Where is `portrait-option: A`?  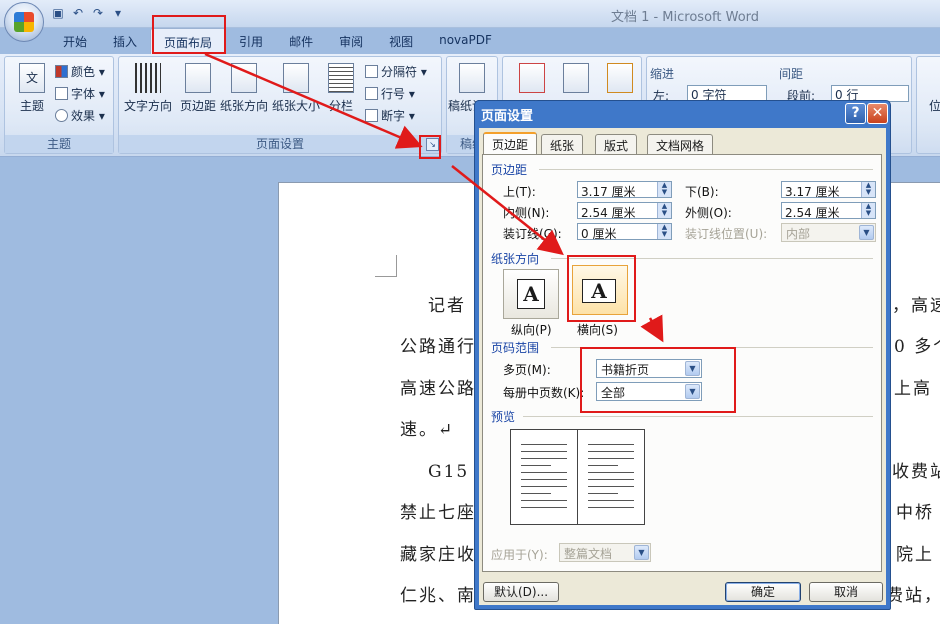 portrait-option: A is located at coordinates (531, 294).